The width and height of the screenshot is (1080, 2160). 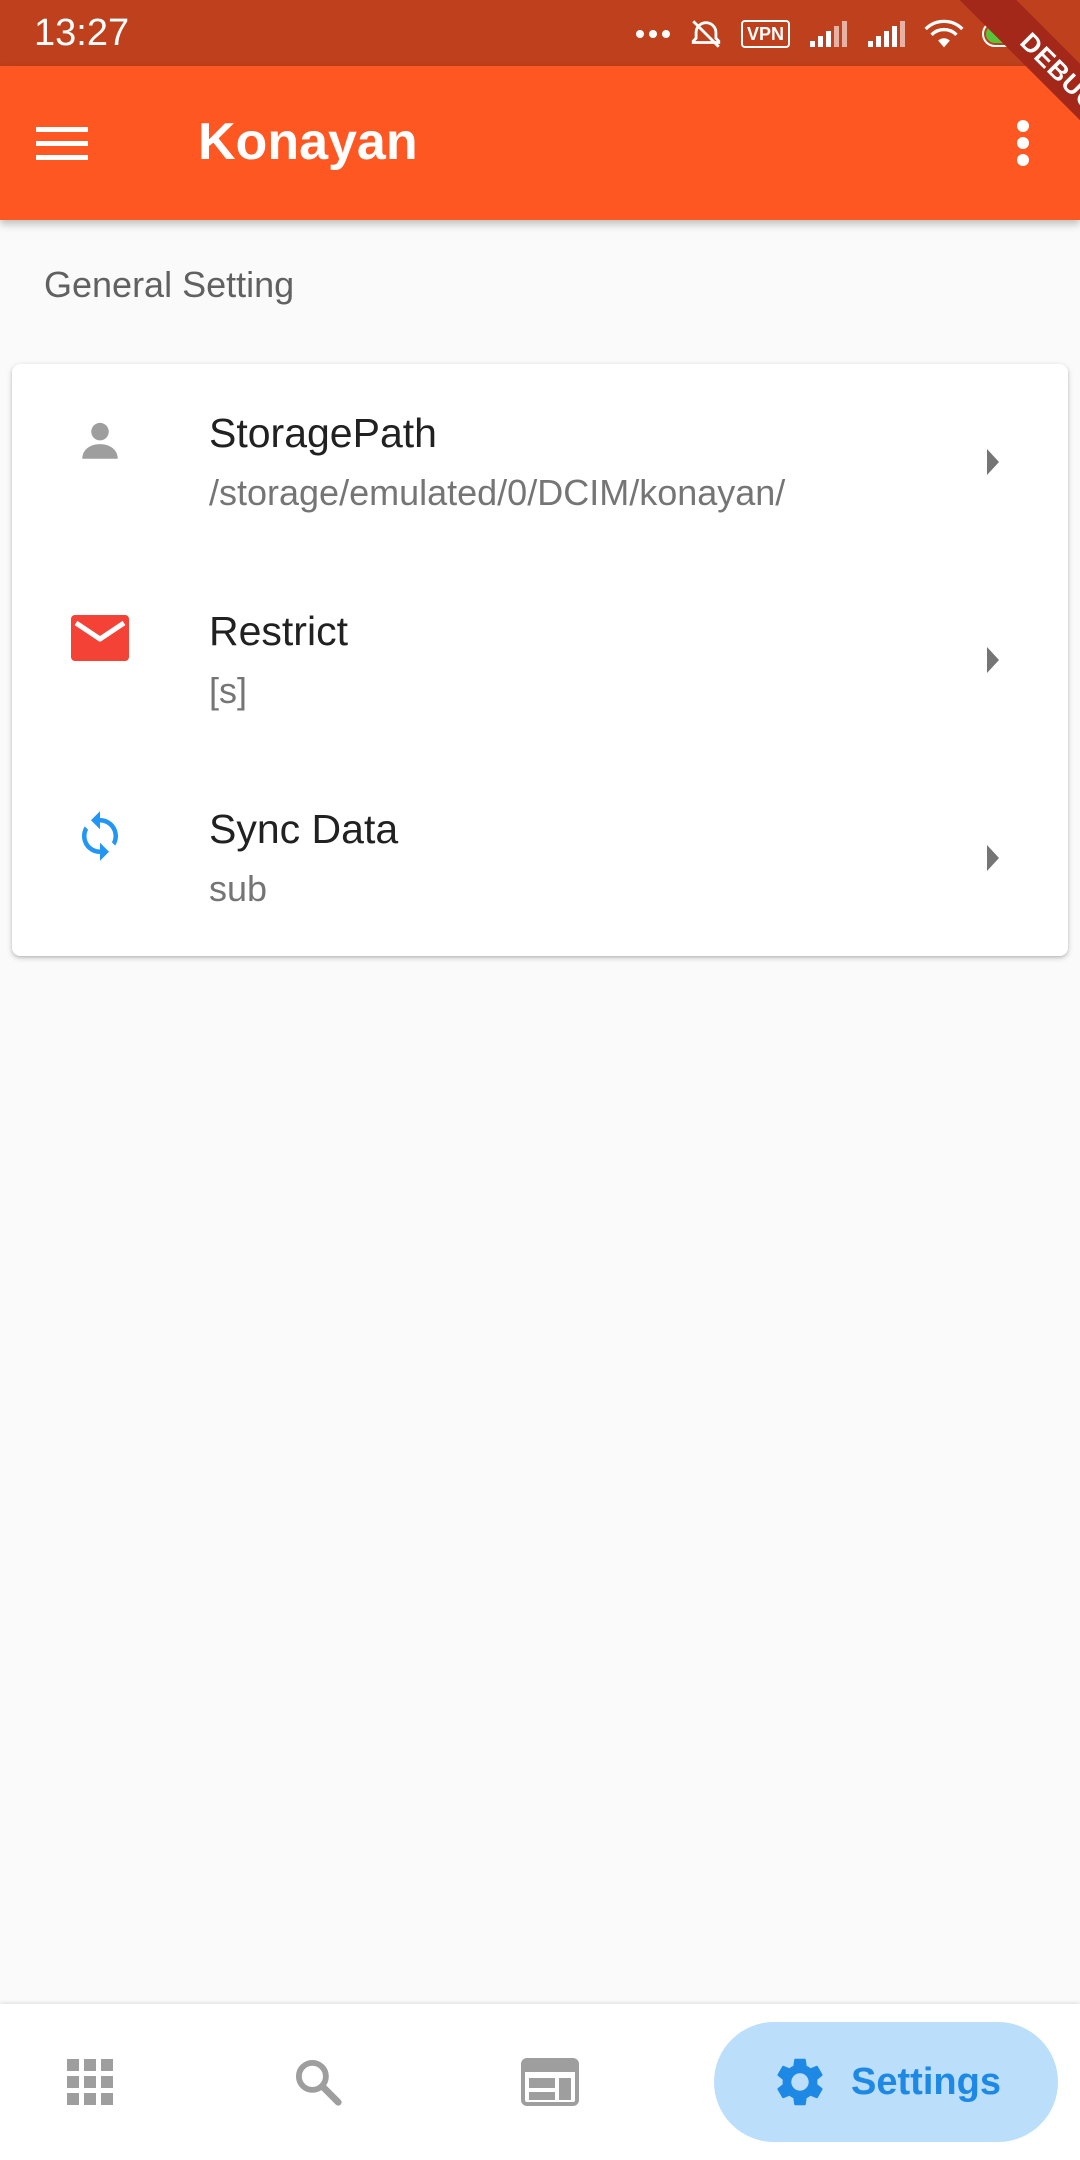 What do you see at coordinates (82, 33) in the screenshot?
I see `status-time: 13:27` at bounding box center [82, 33].